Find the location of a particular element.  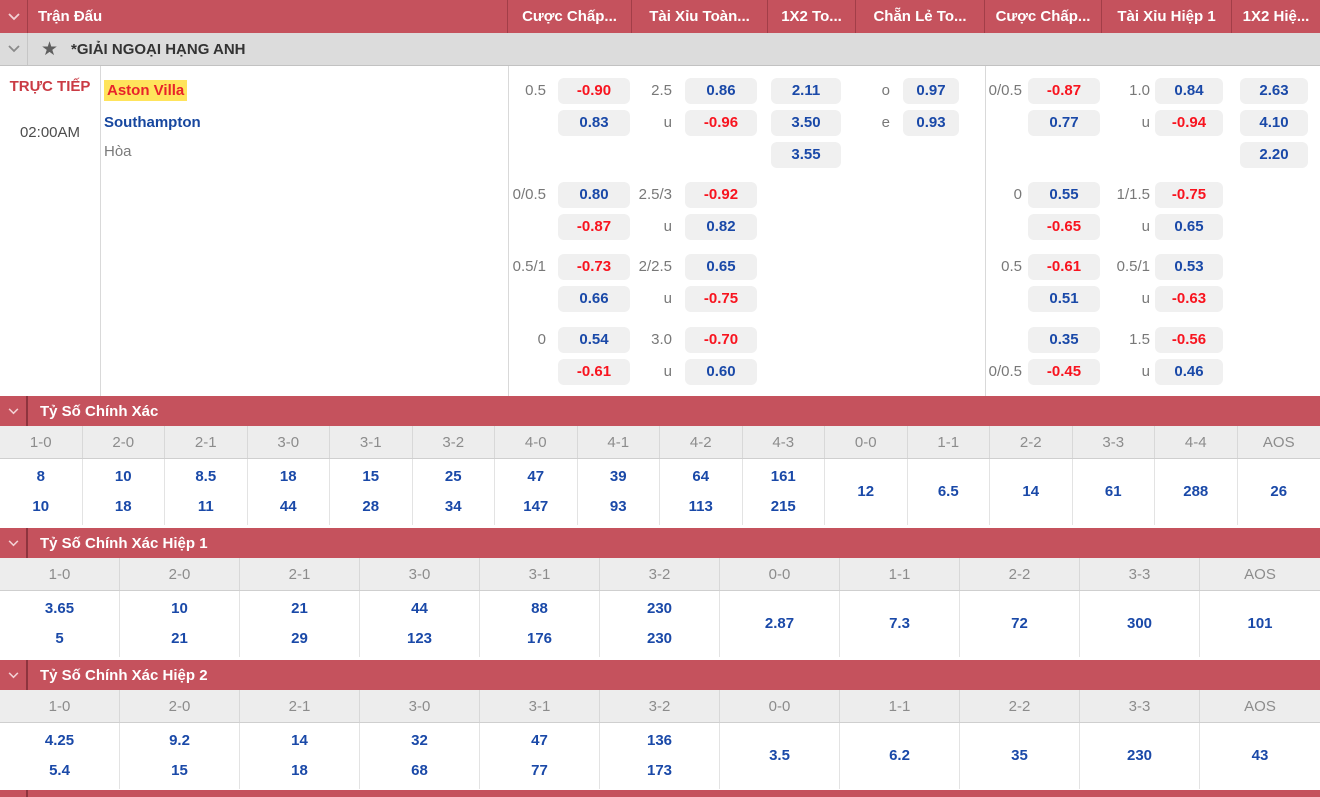

score-odds-value: 11 is located at coordinates (206, 507).